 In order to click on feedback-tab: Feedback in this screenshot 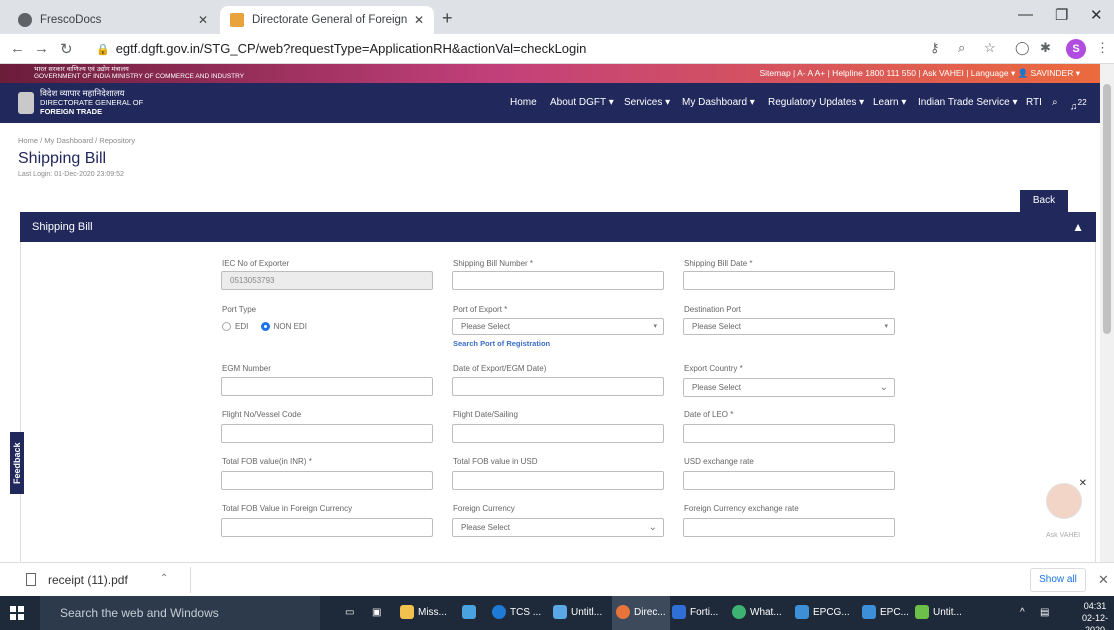, I will do `click(17, 463)`.